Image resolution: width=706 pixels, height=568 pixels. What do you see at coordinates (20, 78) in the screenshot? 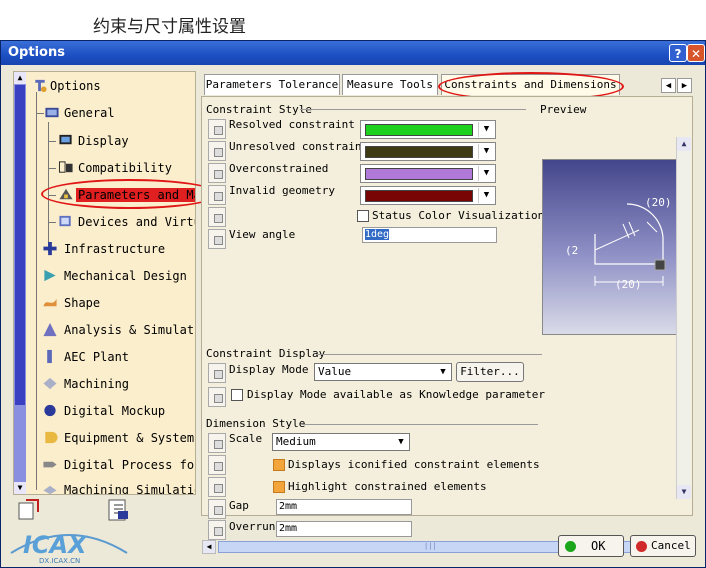
I see `tree-scroll-up-icon: ▲` at bounding box center [20, 78].